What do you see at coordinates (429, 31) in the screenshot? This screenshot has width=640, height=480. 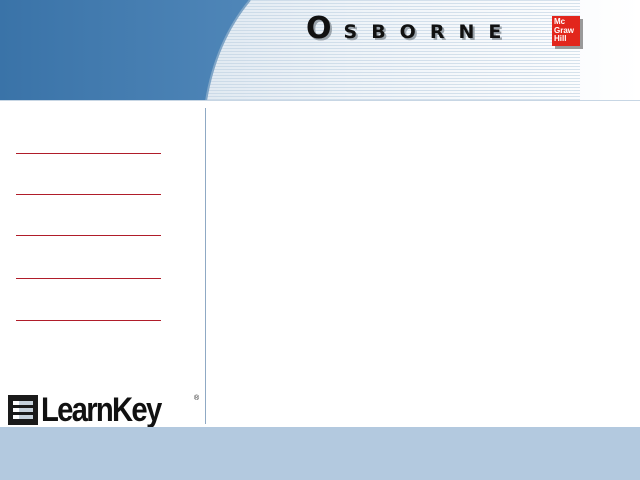 I see `osborne-rest: SBORNE` at bounding box center [429, 31].